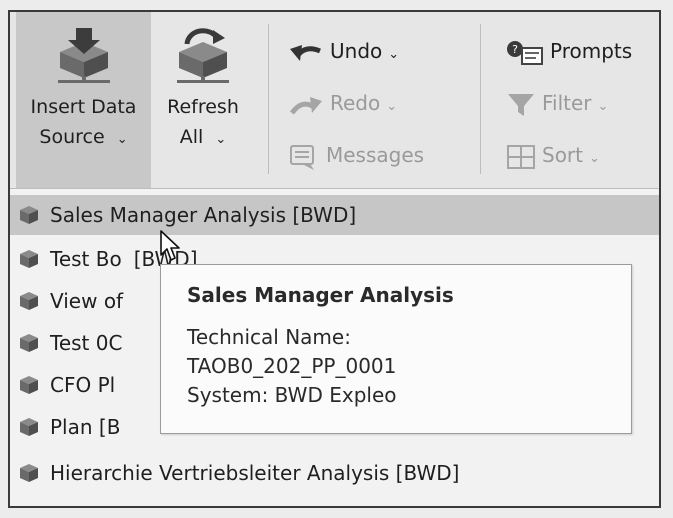 The image size is (673, 518). Describe the element at coordinates (591, 51) in the screenshot. I see `prompts-label: Prompts` at that location.